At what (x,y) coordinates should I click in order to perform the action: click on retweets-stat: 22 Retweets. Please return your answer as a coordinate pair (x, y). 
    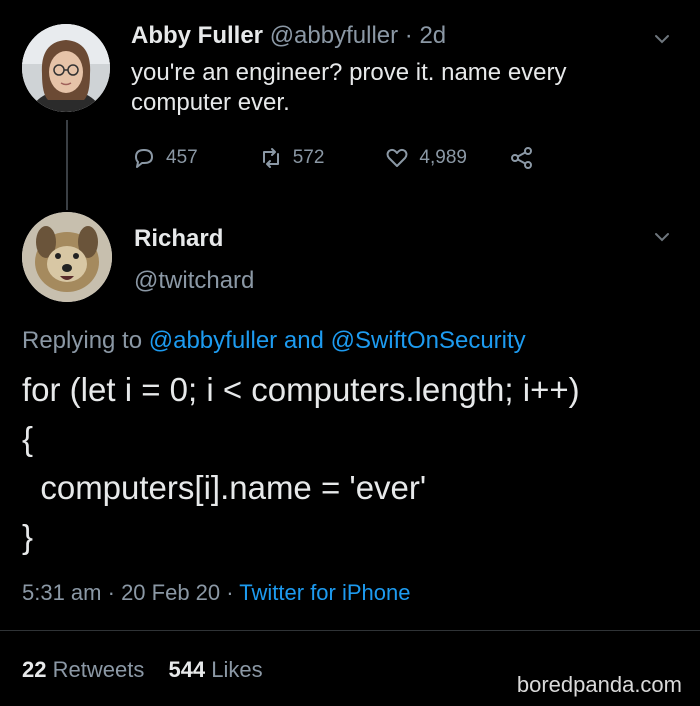
    Looking at the image, I should click on (83, 669).